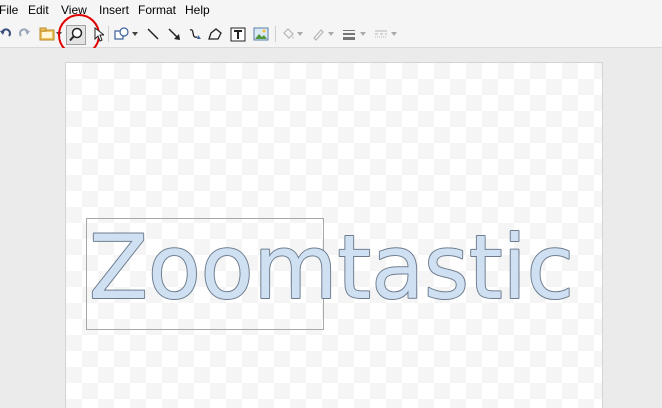  What do you see at coordinates (9, 10) in the screenshot?
I see `menu-file: File` at bounding box center [9, 10].